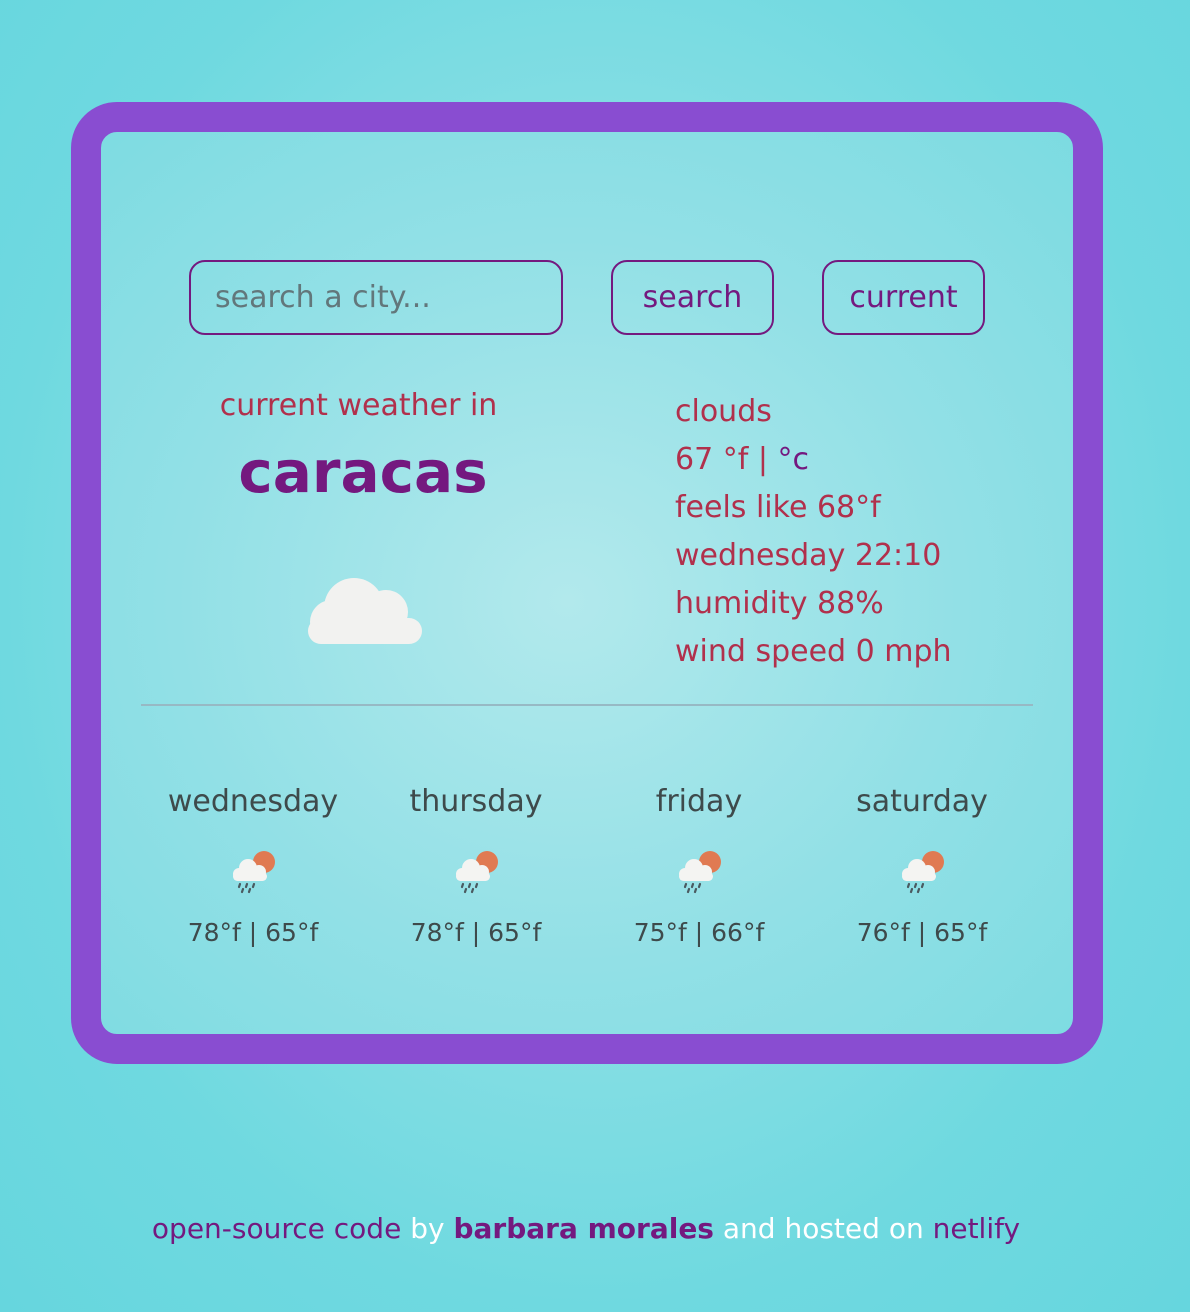  What do you see at coordinates (823, 1228) in the screenshot?
I see `footer-hosted-text: and hosted on` at bounding box center [823, 1228].